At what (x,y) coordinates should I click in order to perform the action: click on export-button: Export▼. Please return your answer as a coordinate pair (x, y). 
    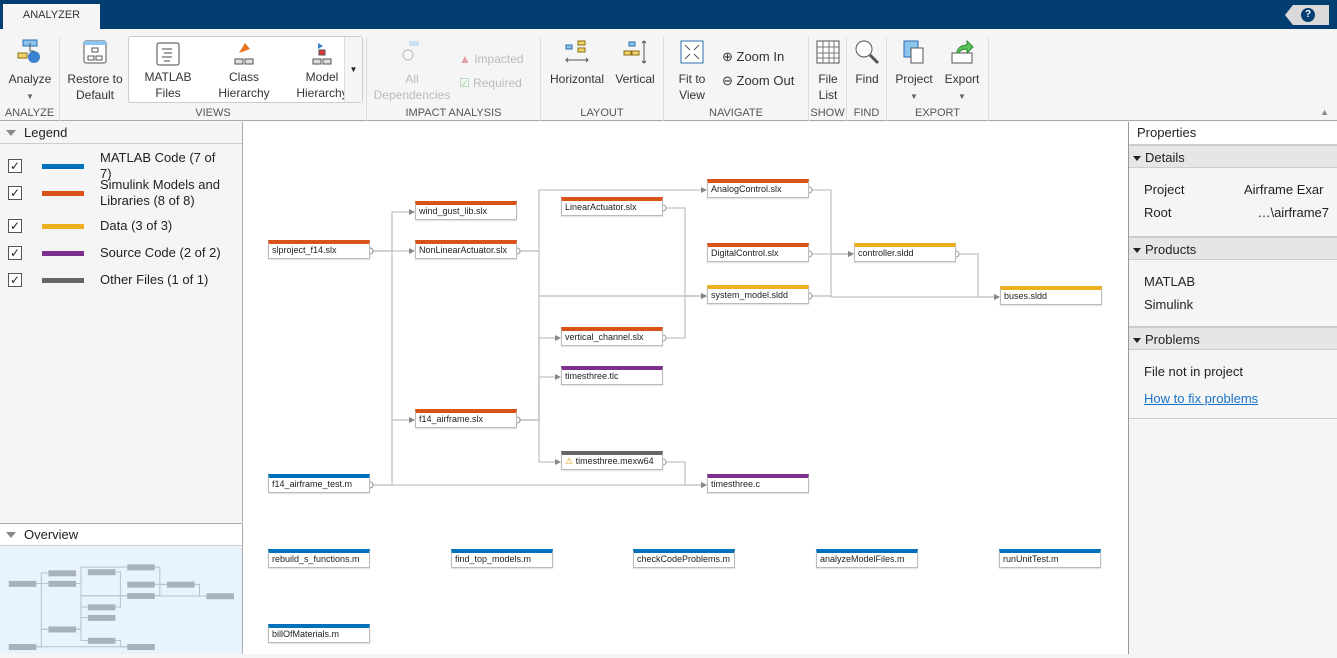
    Looking at the image, I should click on (962, 72).